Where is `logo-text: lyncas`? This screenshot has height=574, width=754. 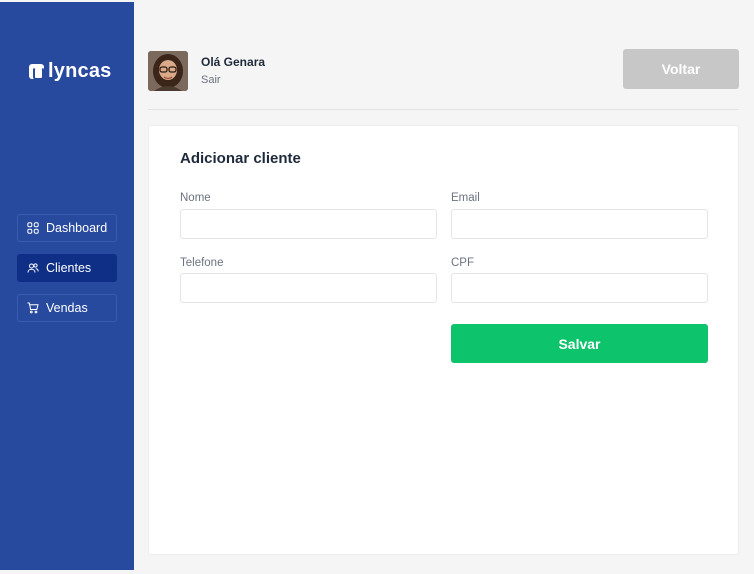 logo-text: lyncas is located at coordinates (80, 71).